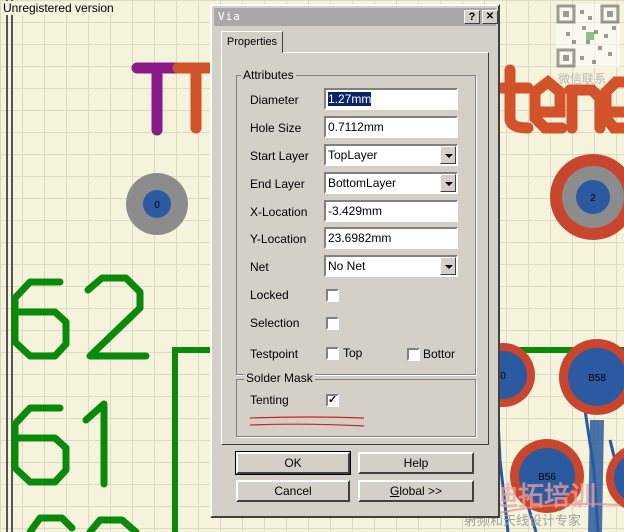 Image resolution: width=624 pixels, height=532 pixels. I want to click on start-layer-label: Start Layer, so click(279, 156).